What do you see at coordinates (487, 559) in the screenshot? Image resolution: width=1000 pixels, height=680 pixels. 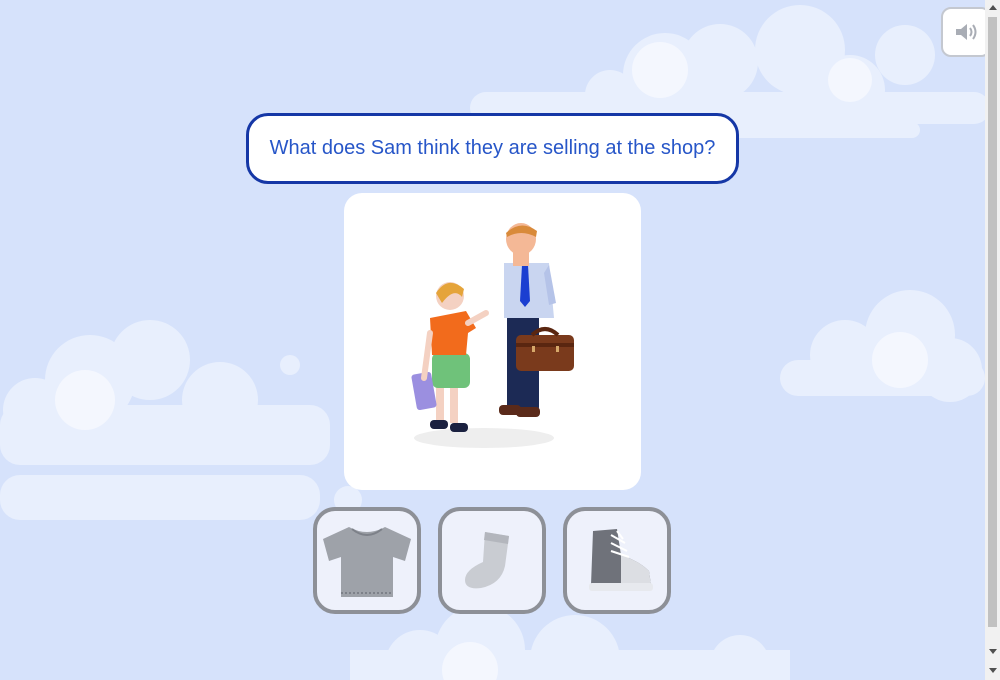 I see `sock-icon` at bounding box center [487, 559].